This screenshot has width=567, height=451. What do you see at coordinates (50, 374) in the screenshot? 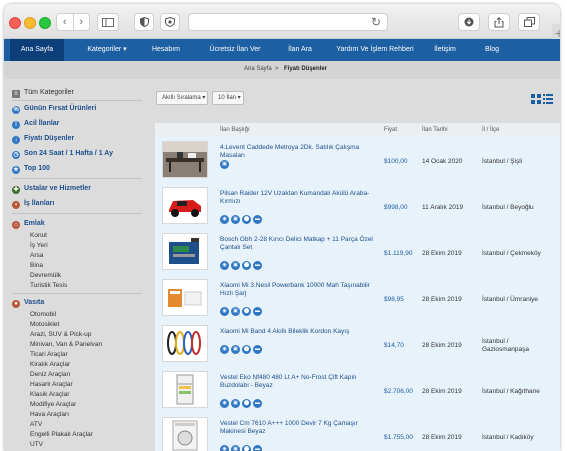
I see `sidebar-subitem: Deniz Araçları` at bounding box center [50, 374].